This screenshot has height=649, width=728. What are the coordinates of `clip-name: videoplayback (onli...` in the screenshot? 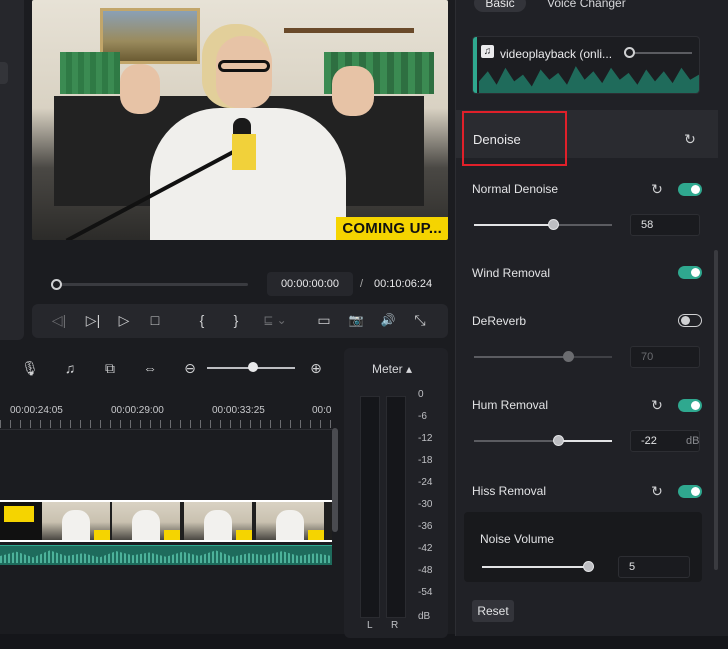 It's located at (556, 54).